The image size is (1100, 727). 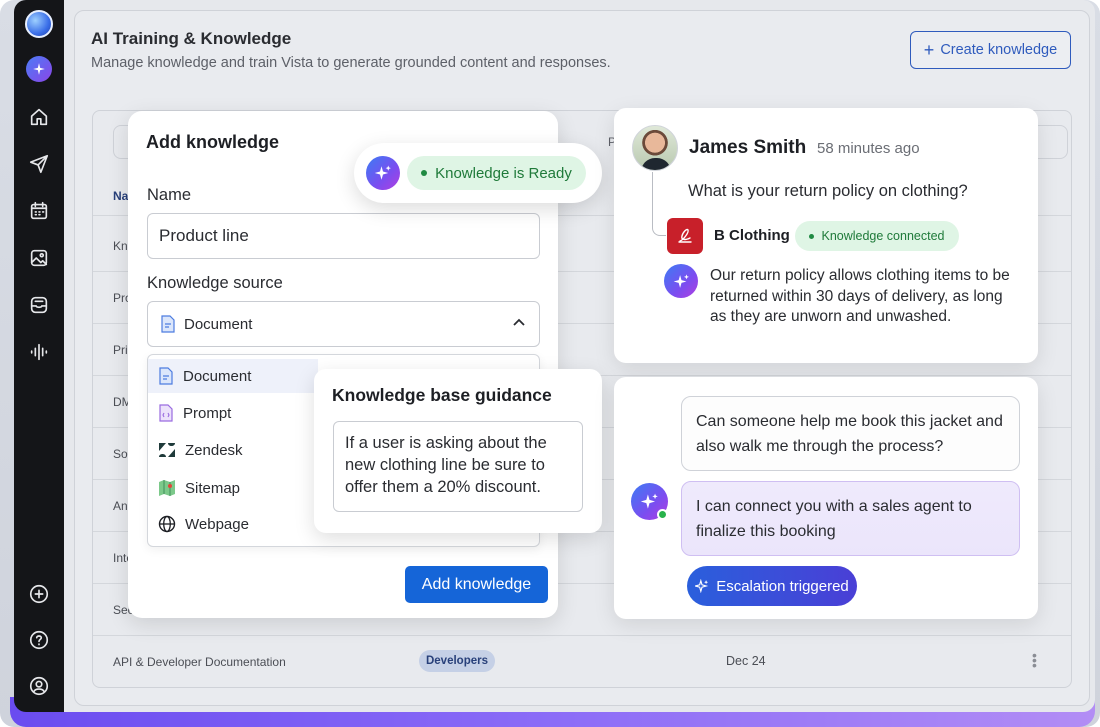 I want to click on option-webpage: Webpage, so click(x=233, y=524).